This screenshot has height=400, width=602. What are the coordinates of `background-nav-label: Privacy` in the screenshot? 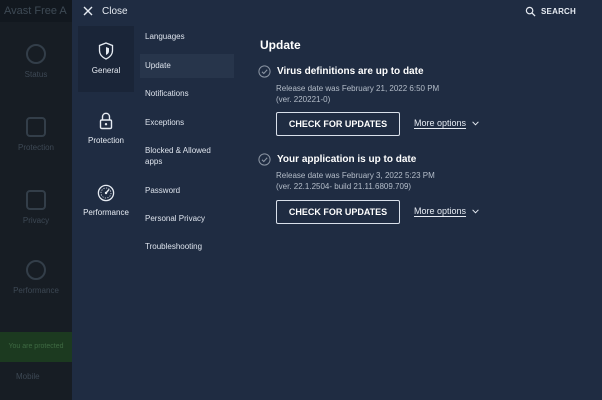 It's located at (36, 220).